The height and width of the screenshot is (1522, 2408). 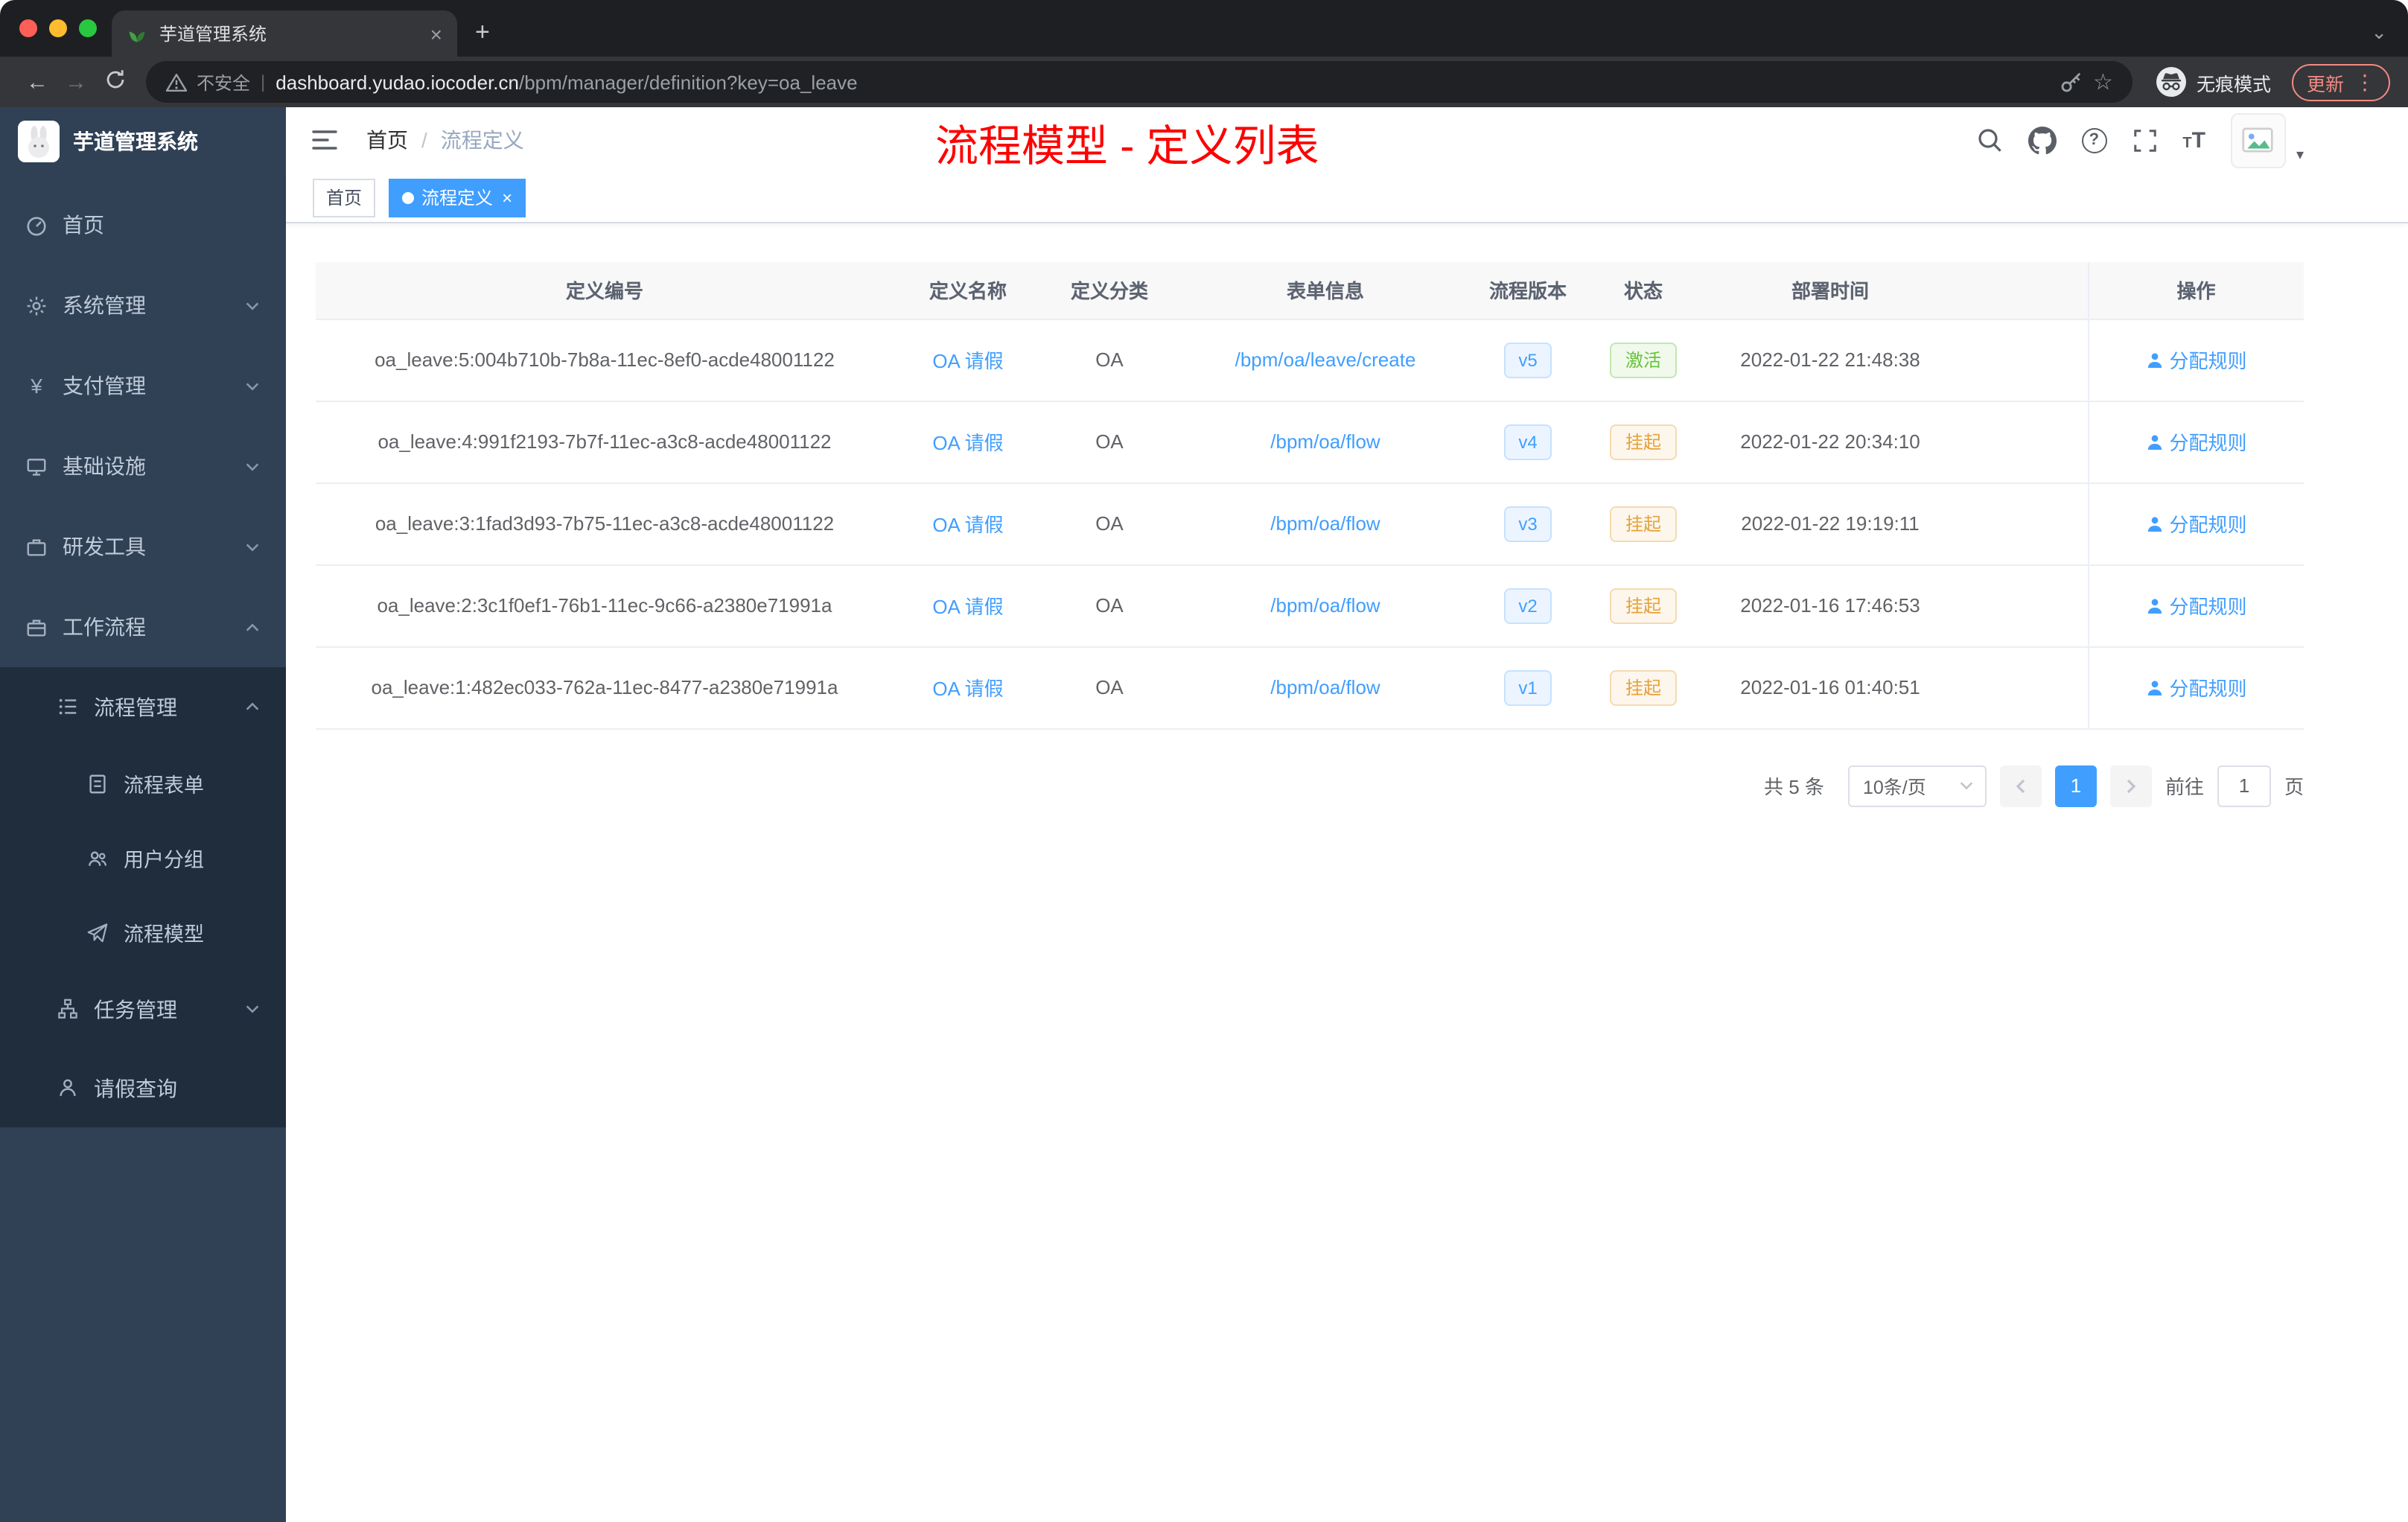 What do you see at coordinates (1310, 290) in the screenshot?
I see `table-header-row: 定义编号 定义名称 定义分类 表单信息 流程版本 状态 部署时间 操作` at bounding box center [1310, 290].